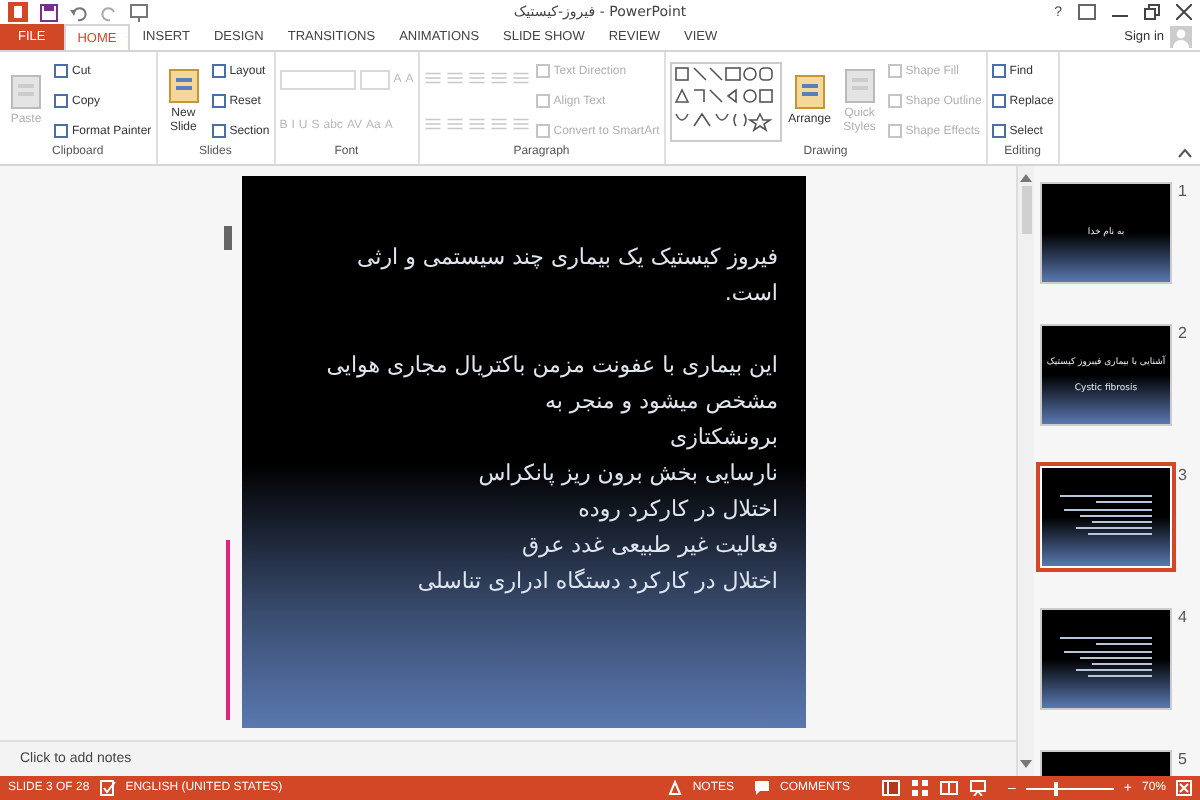  I want to click on slide-number: 3, so click(1182, 475).